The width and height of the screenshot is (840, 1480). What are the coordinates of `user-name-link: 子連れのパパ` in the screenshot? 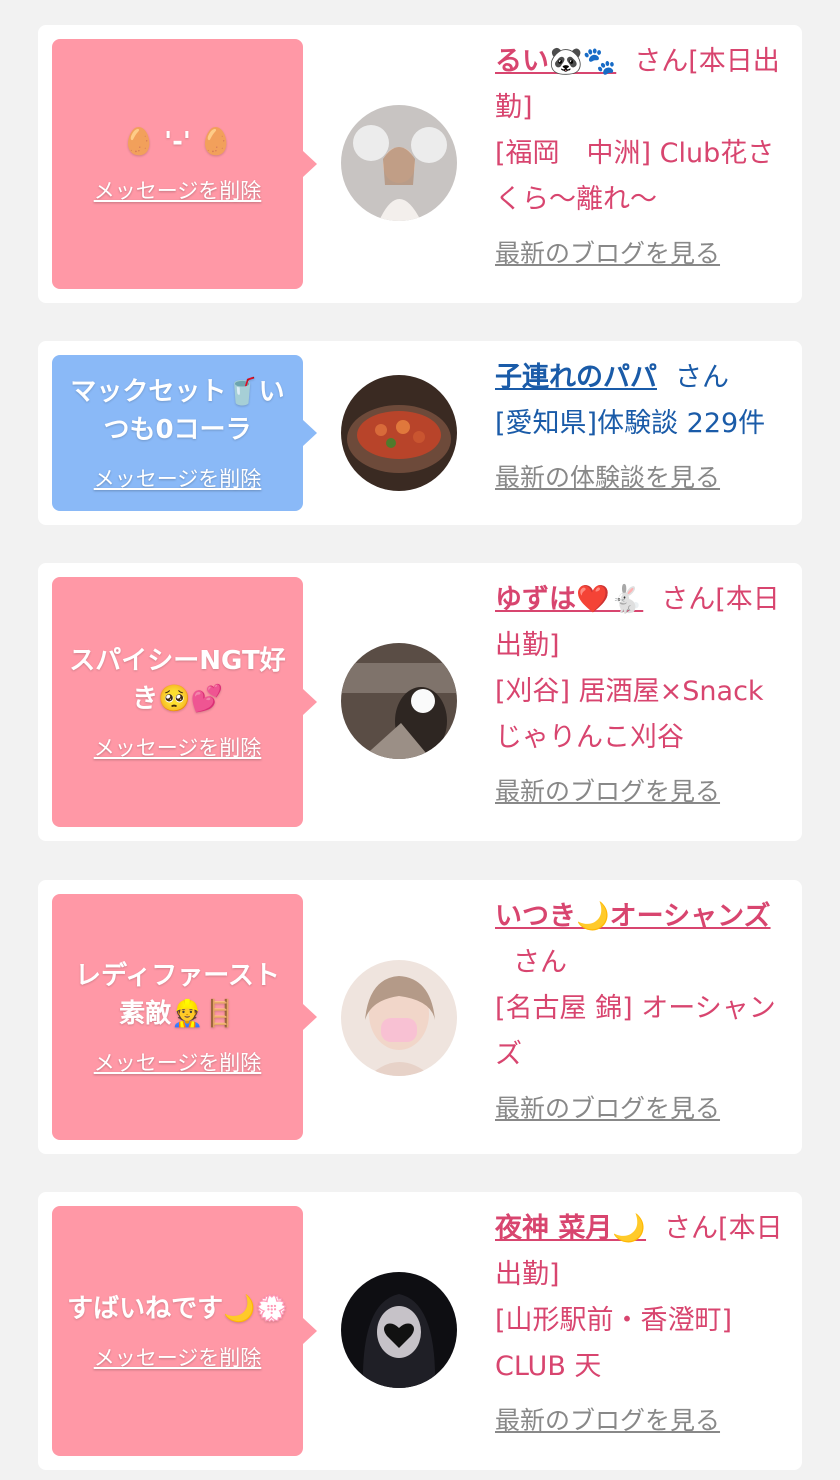 It's located at (576, 377).